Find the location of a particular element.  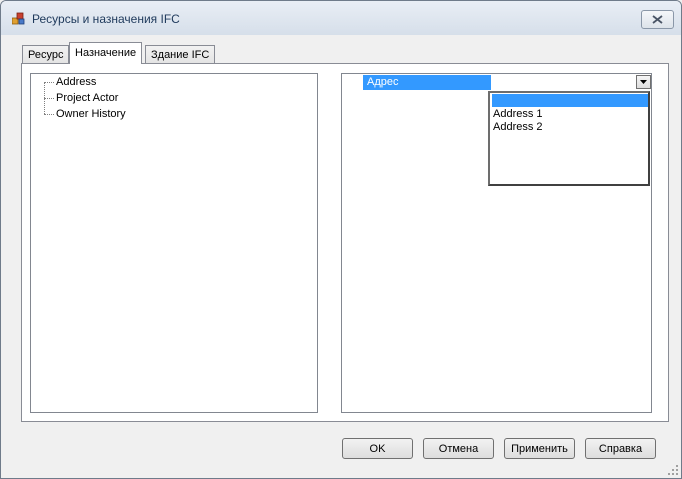

resize-grip-icon is located at coordinates (673, 470).